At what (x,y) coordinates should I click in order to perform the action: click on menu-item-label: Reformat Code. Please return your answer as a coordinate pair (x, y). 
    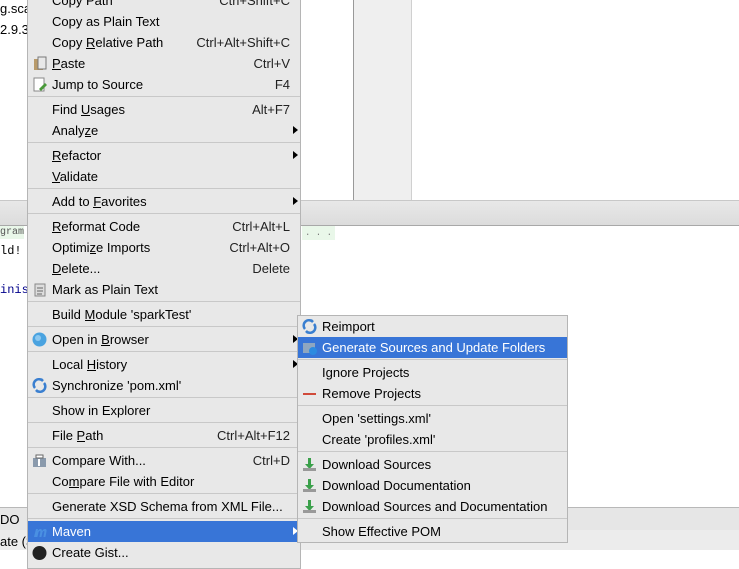
    Looking at the image, I should click on (96, 226).